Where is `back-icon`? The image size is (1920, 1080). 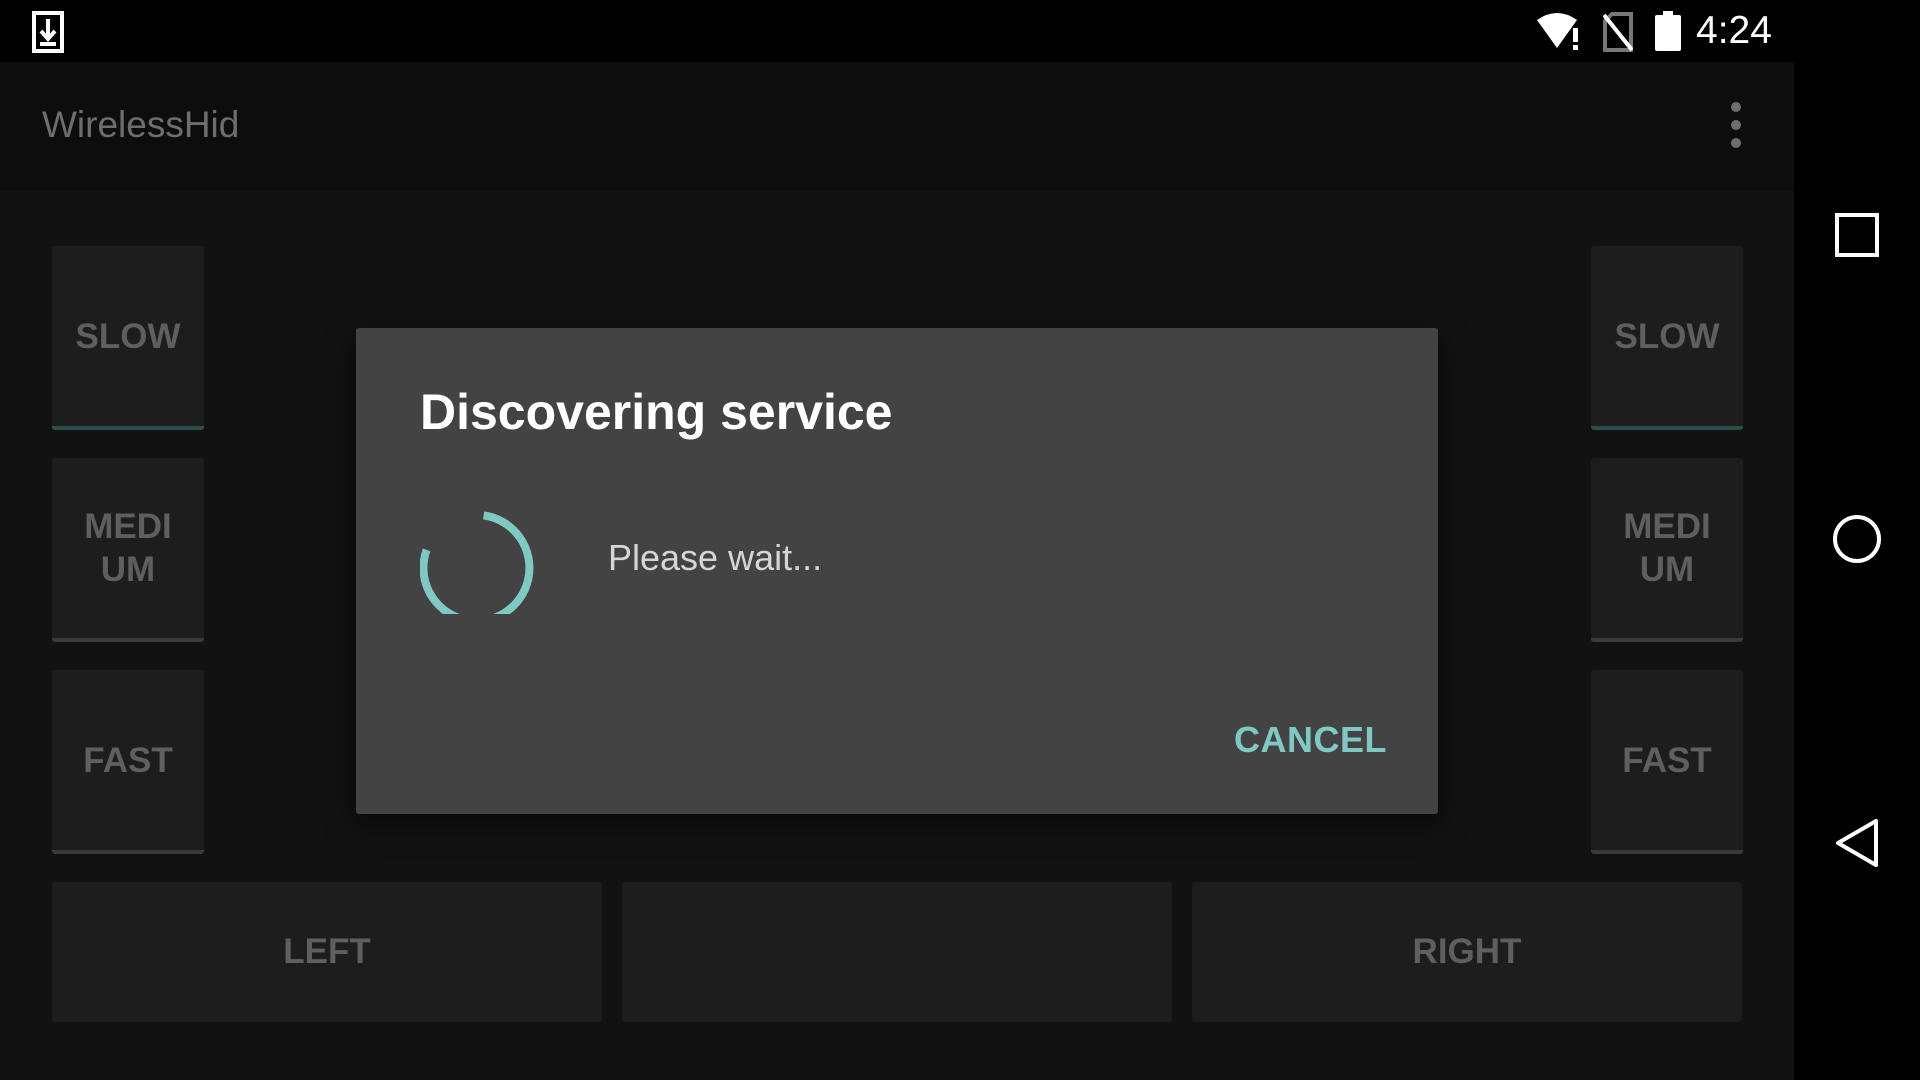
back-icon is located at coordinates (1857, 843).